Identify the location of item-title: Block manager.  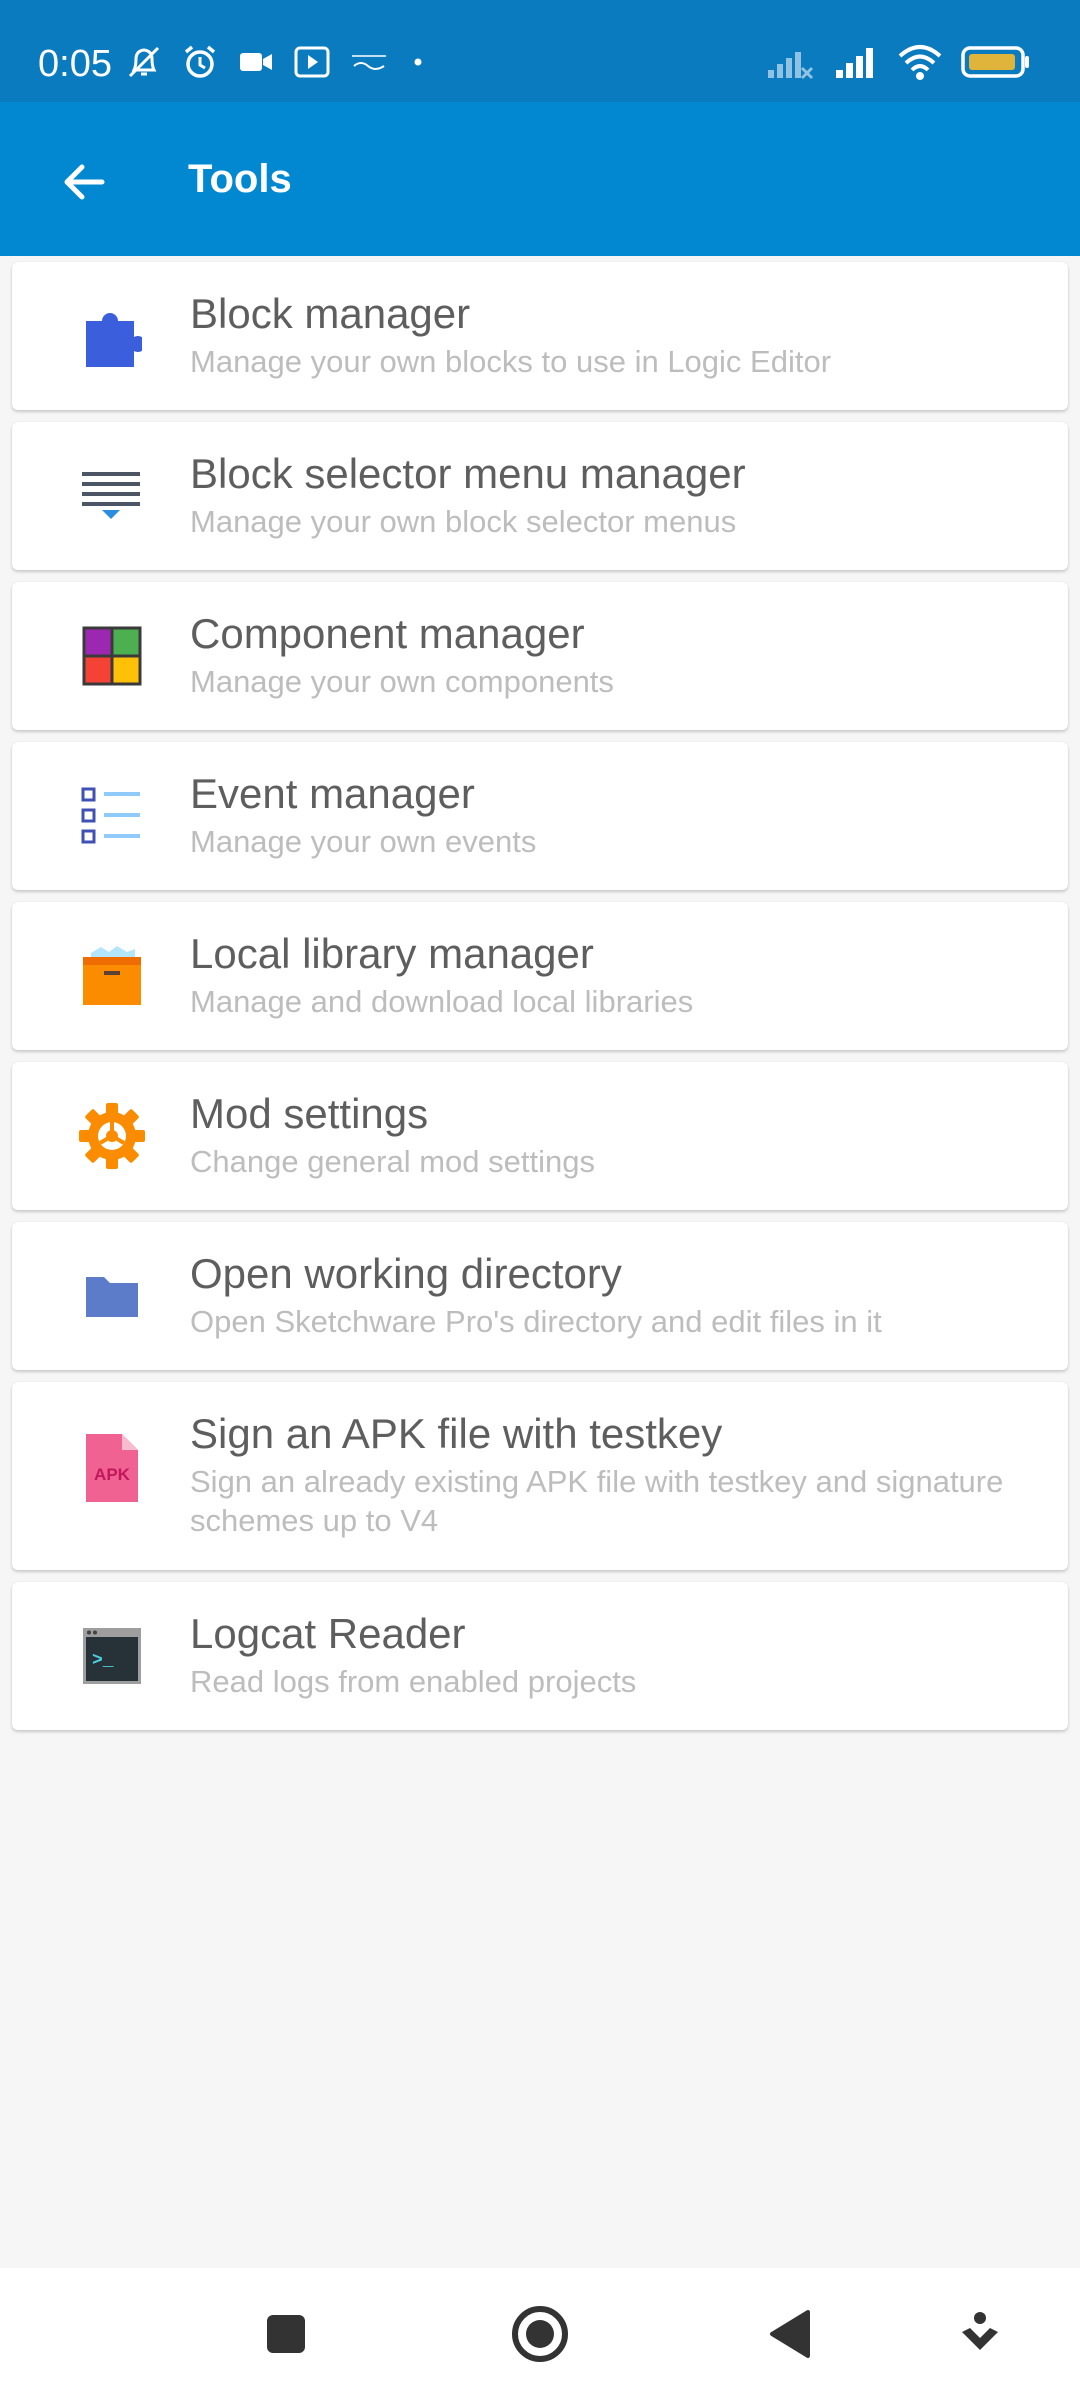
(330, 313).